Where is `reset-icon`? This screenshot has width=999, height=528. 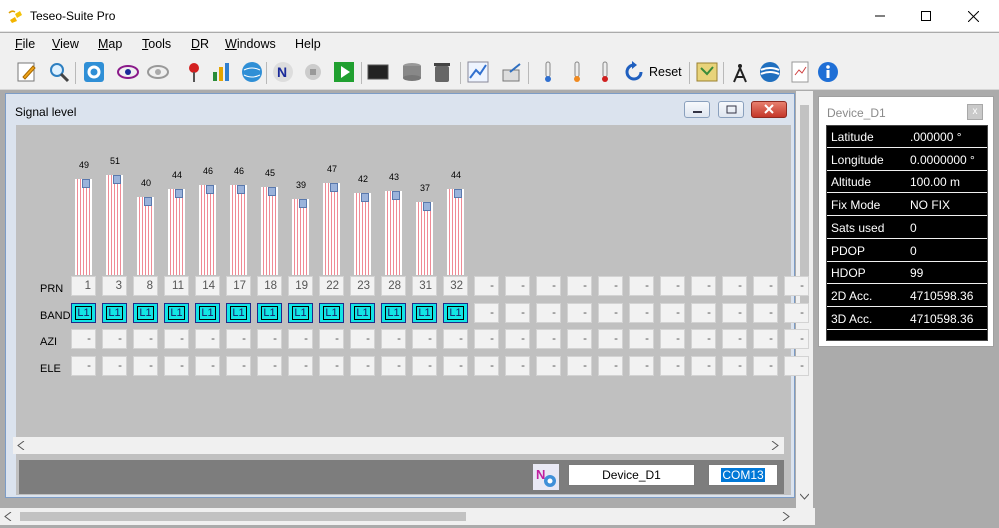 reset-icon is located at coordinates (634, 72).